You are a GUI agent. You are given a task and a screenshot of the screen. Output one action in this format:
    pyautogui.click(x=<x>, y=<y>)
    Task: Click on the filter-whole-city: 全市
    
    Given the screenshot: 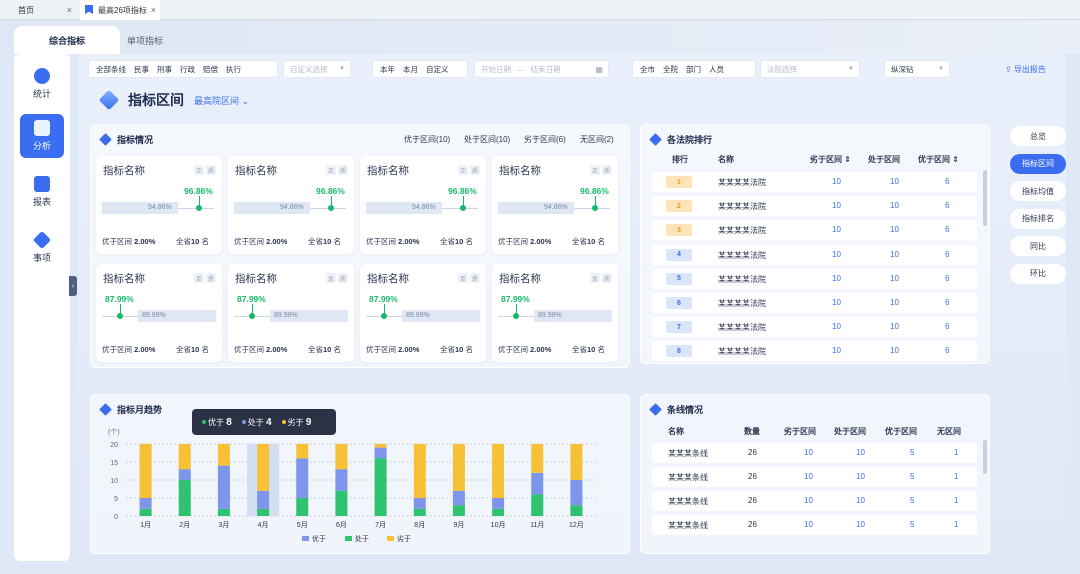 What is the action you would take?
    pyautogui.click(x=647, y=69)
    